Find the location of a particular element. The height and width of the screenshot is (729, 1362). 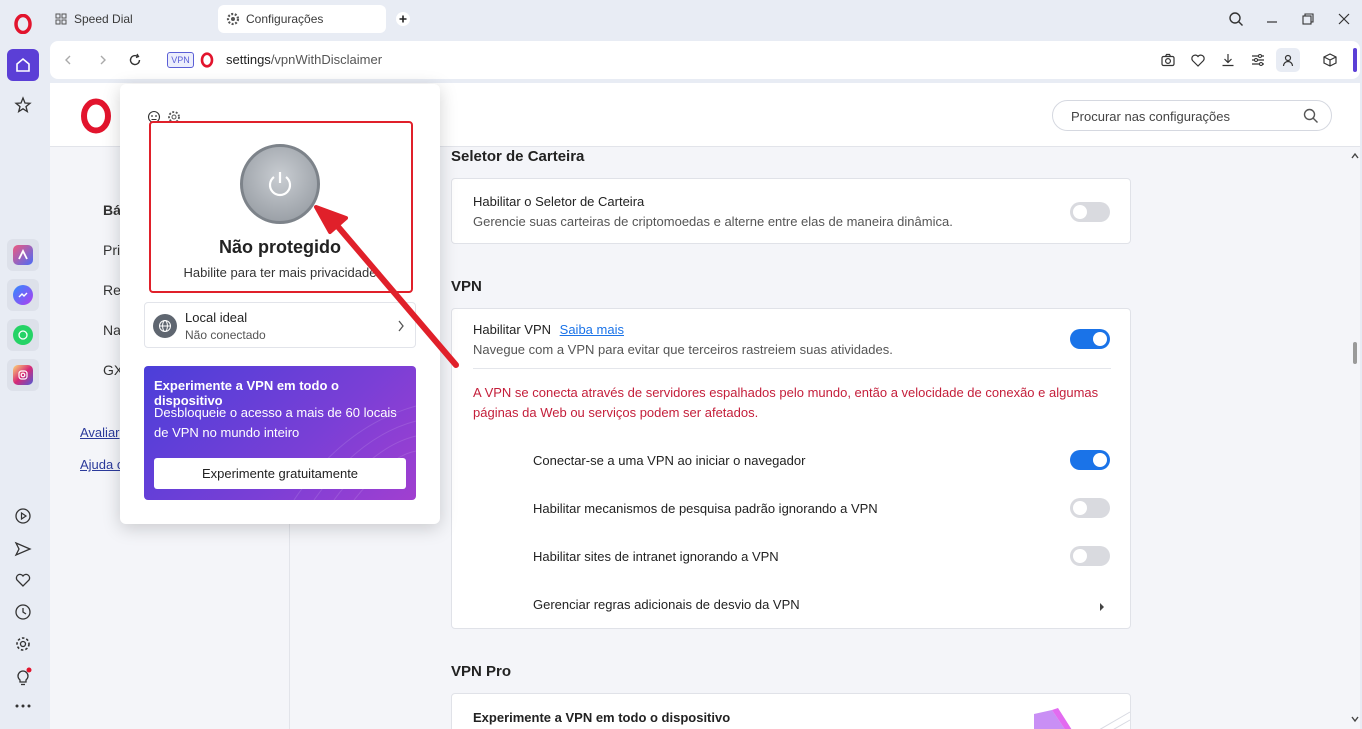

page-scrollbar is located at coordinates (1355, 438).